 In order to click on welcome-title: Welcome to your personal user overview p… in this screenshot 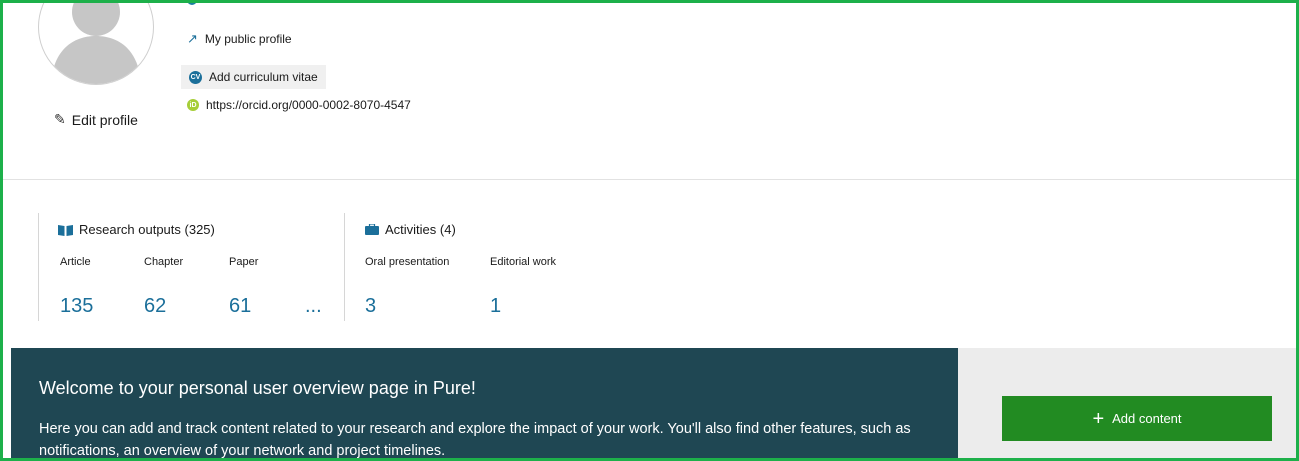, I will do `click(257, 388)`.